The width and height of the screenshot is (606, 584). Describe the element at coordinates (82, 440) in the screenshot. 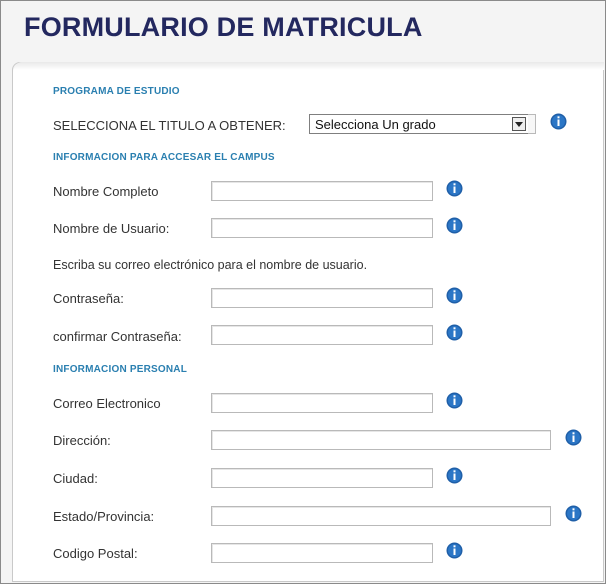

I see `address-label: Dirección:` at that location.